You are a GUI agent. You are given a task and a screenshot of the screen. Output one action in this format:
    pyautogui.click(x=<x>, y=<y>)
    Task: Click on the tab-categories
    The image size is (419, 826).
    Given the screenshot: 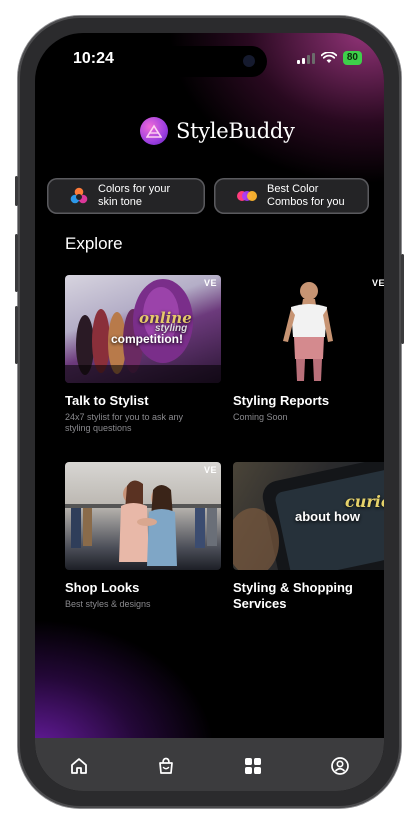 What is the action you would take?
    pyautogui.click(x=253, y=766)
    